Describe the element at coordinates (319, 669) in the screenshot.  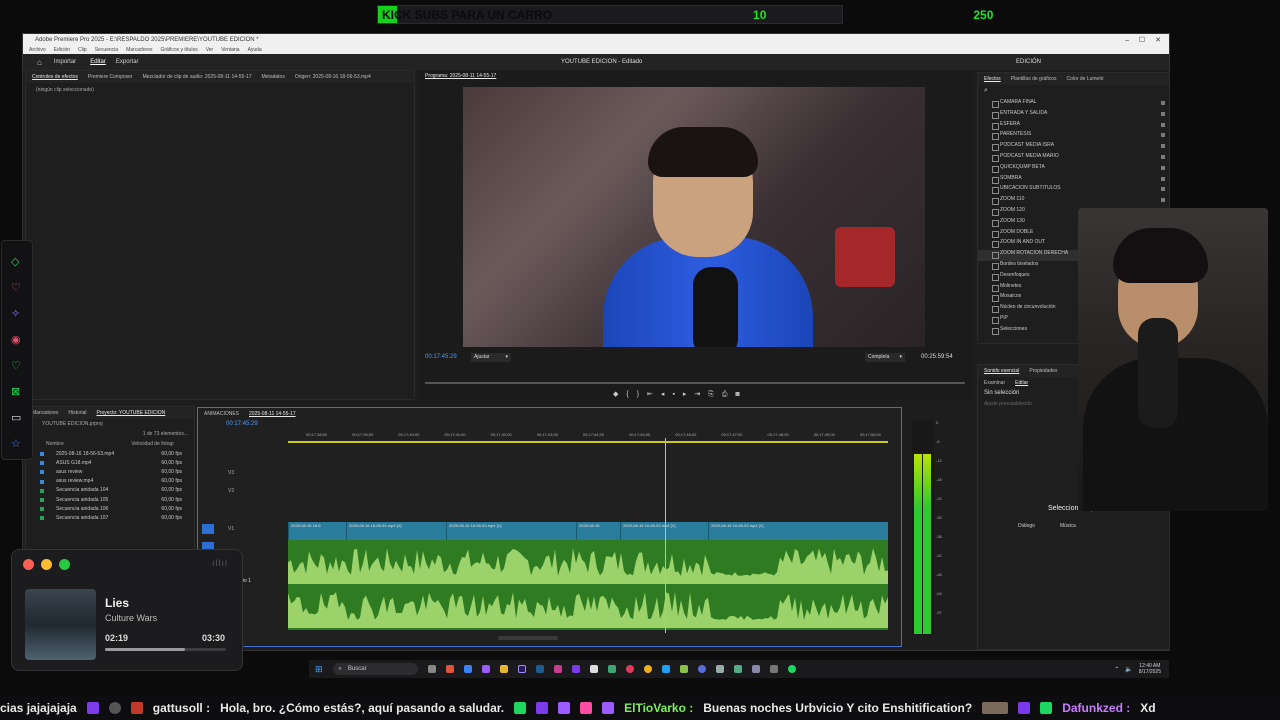
I see `windows-start-icon: ⊞` at that location.